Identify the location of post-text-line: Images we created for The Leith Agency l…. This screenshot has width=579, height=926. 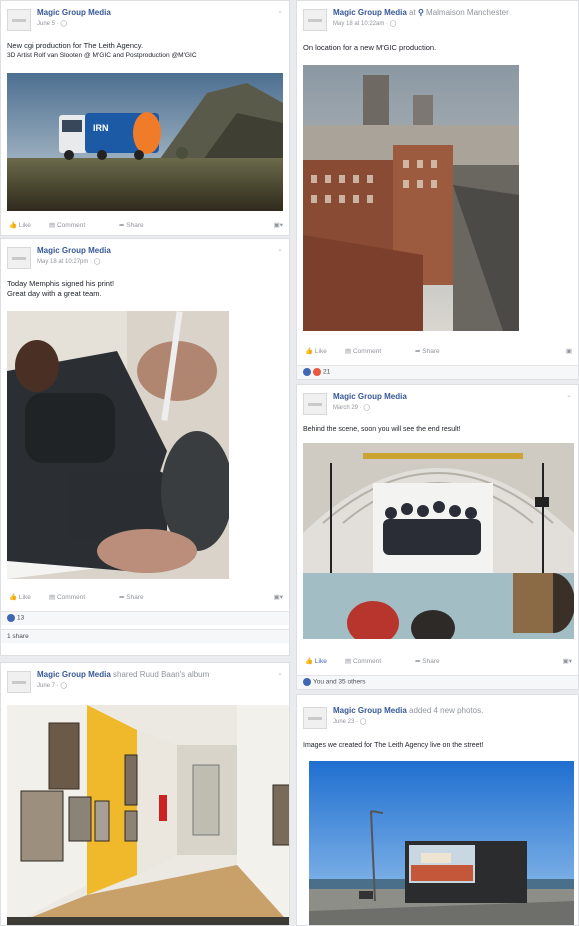
(393, 745).